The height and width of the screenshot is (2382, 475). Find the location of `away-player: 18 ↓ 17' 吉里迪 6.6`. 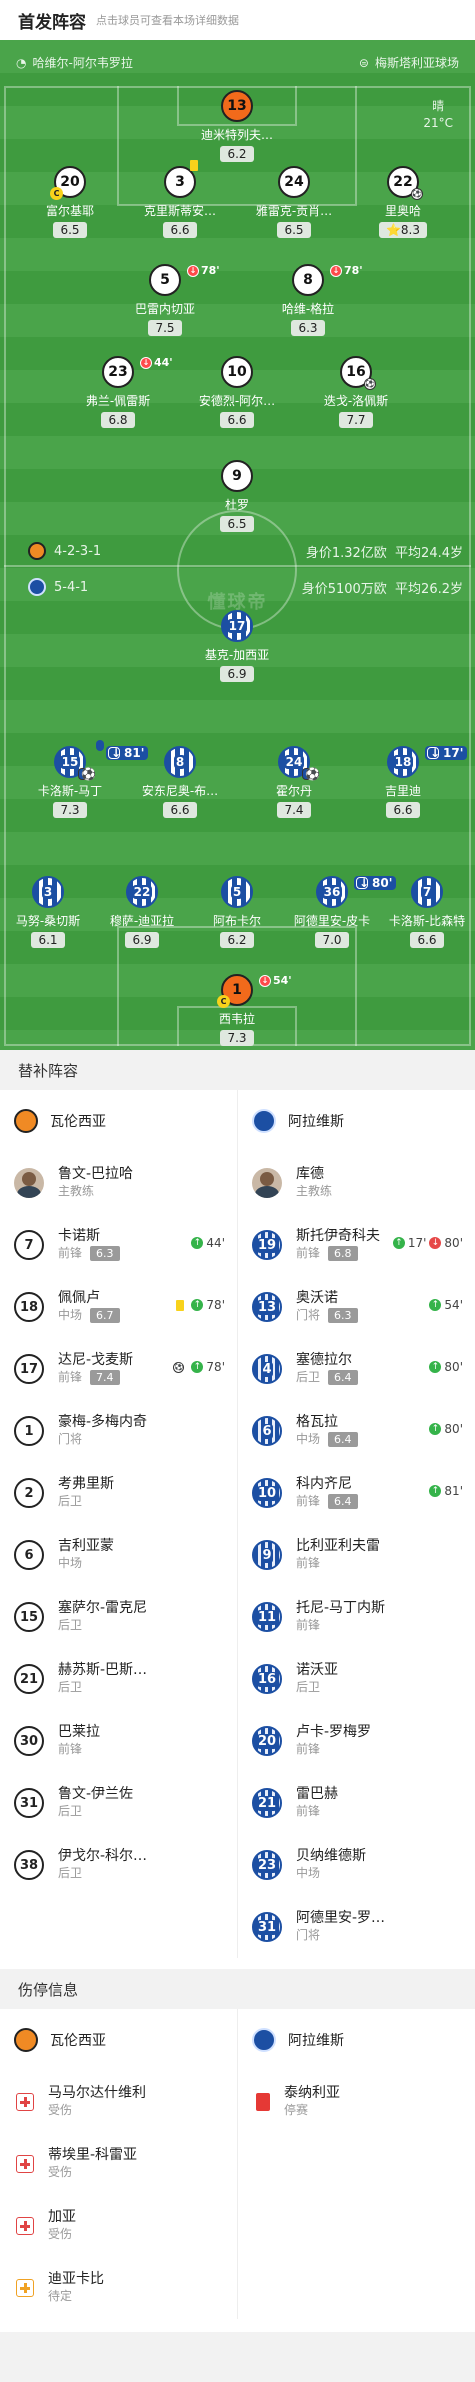

away-player: 18 ↓ 17' 吉里迪 6.6 is located at coordinates (411, 782).